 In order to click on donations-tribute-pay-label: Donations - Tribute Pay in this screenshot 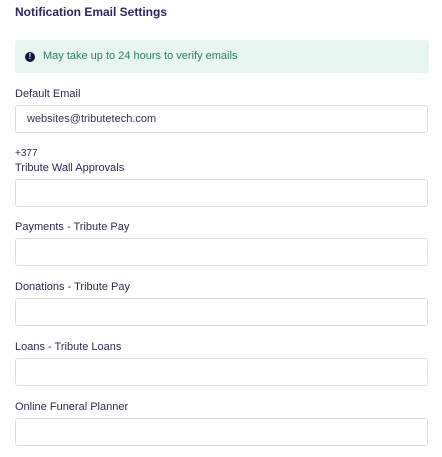, I will do `click(72, 287)`.